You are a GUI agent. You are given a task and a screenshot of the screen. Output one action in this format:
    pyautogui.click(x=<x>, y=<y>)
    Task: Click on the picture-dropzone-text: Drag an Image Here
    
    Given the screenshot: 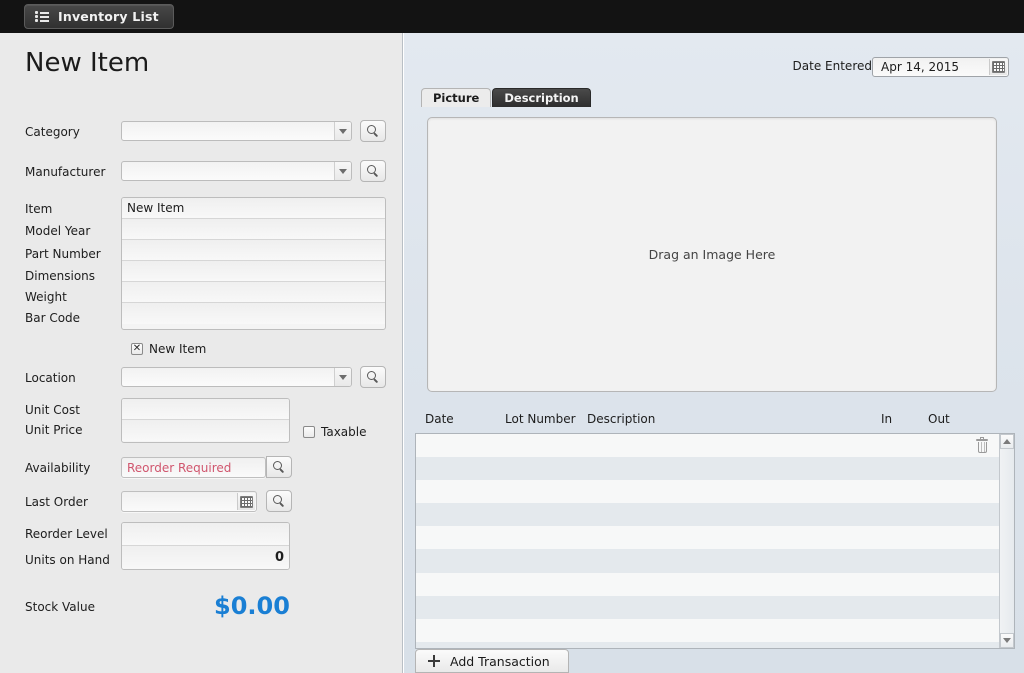 What is the action you would take?
    pyautogui.click(x=712, y=254)
    